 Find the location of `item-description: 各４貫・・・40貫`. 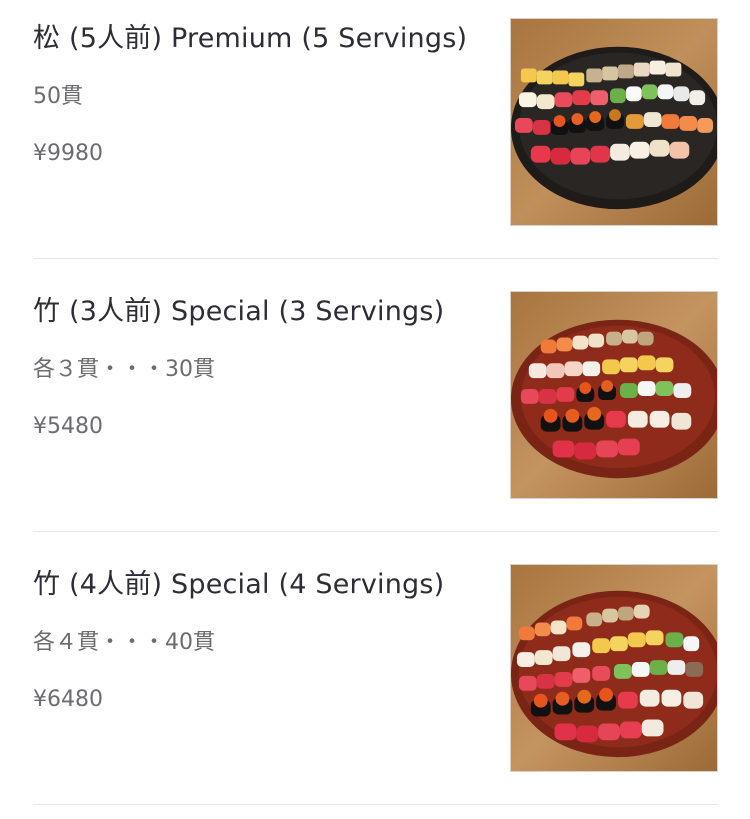

item-description: 各４貫・・・40貫 is located at coordinates (124, 642).